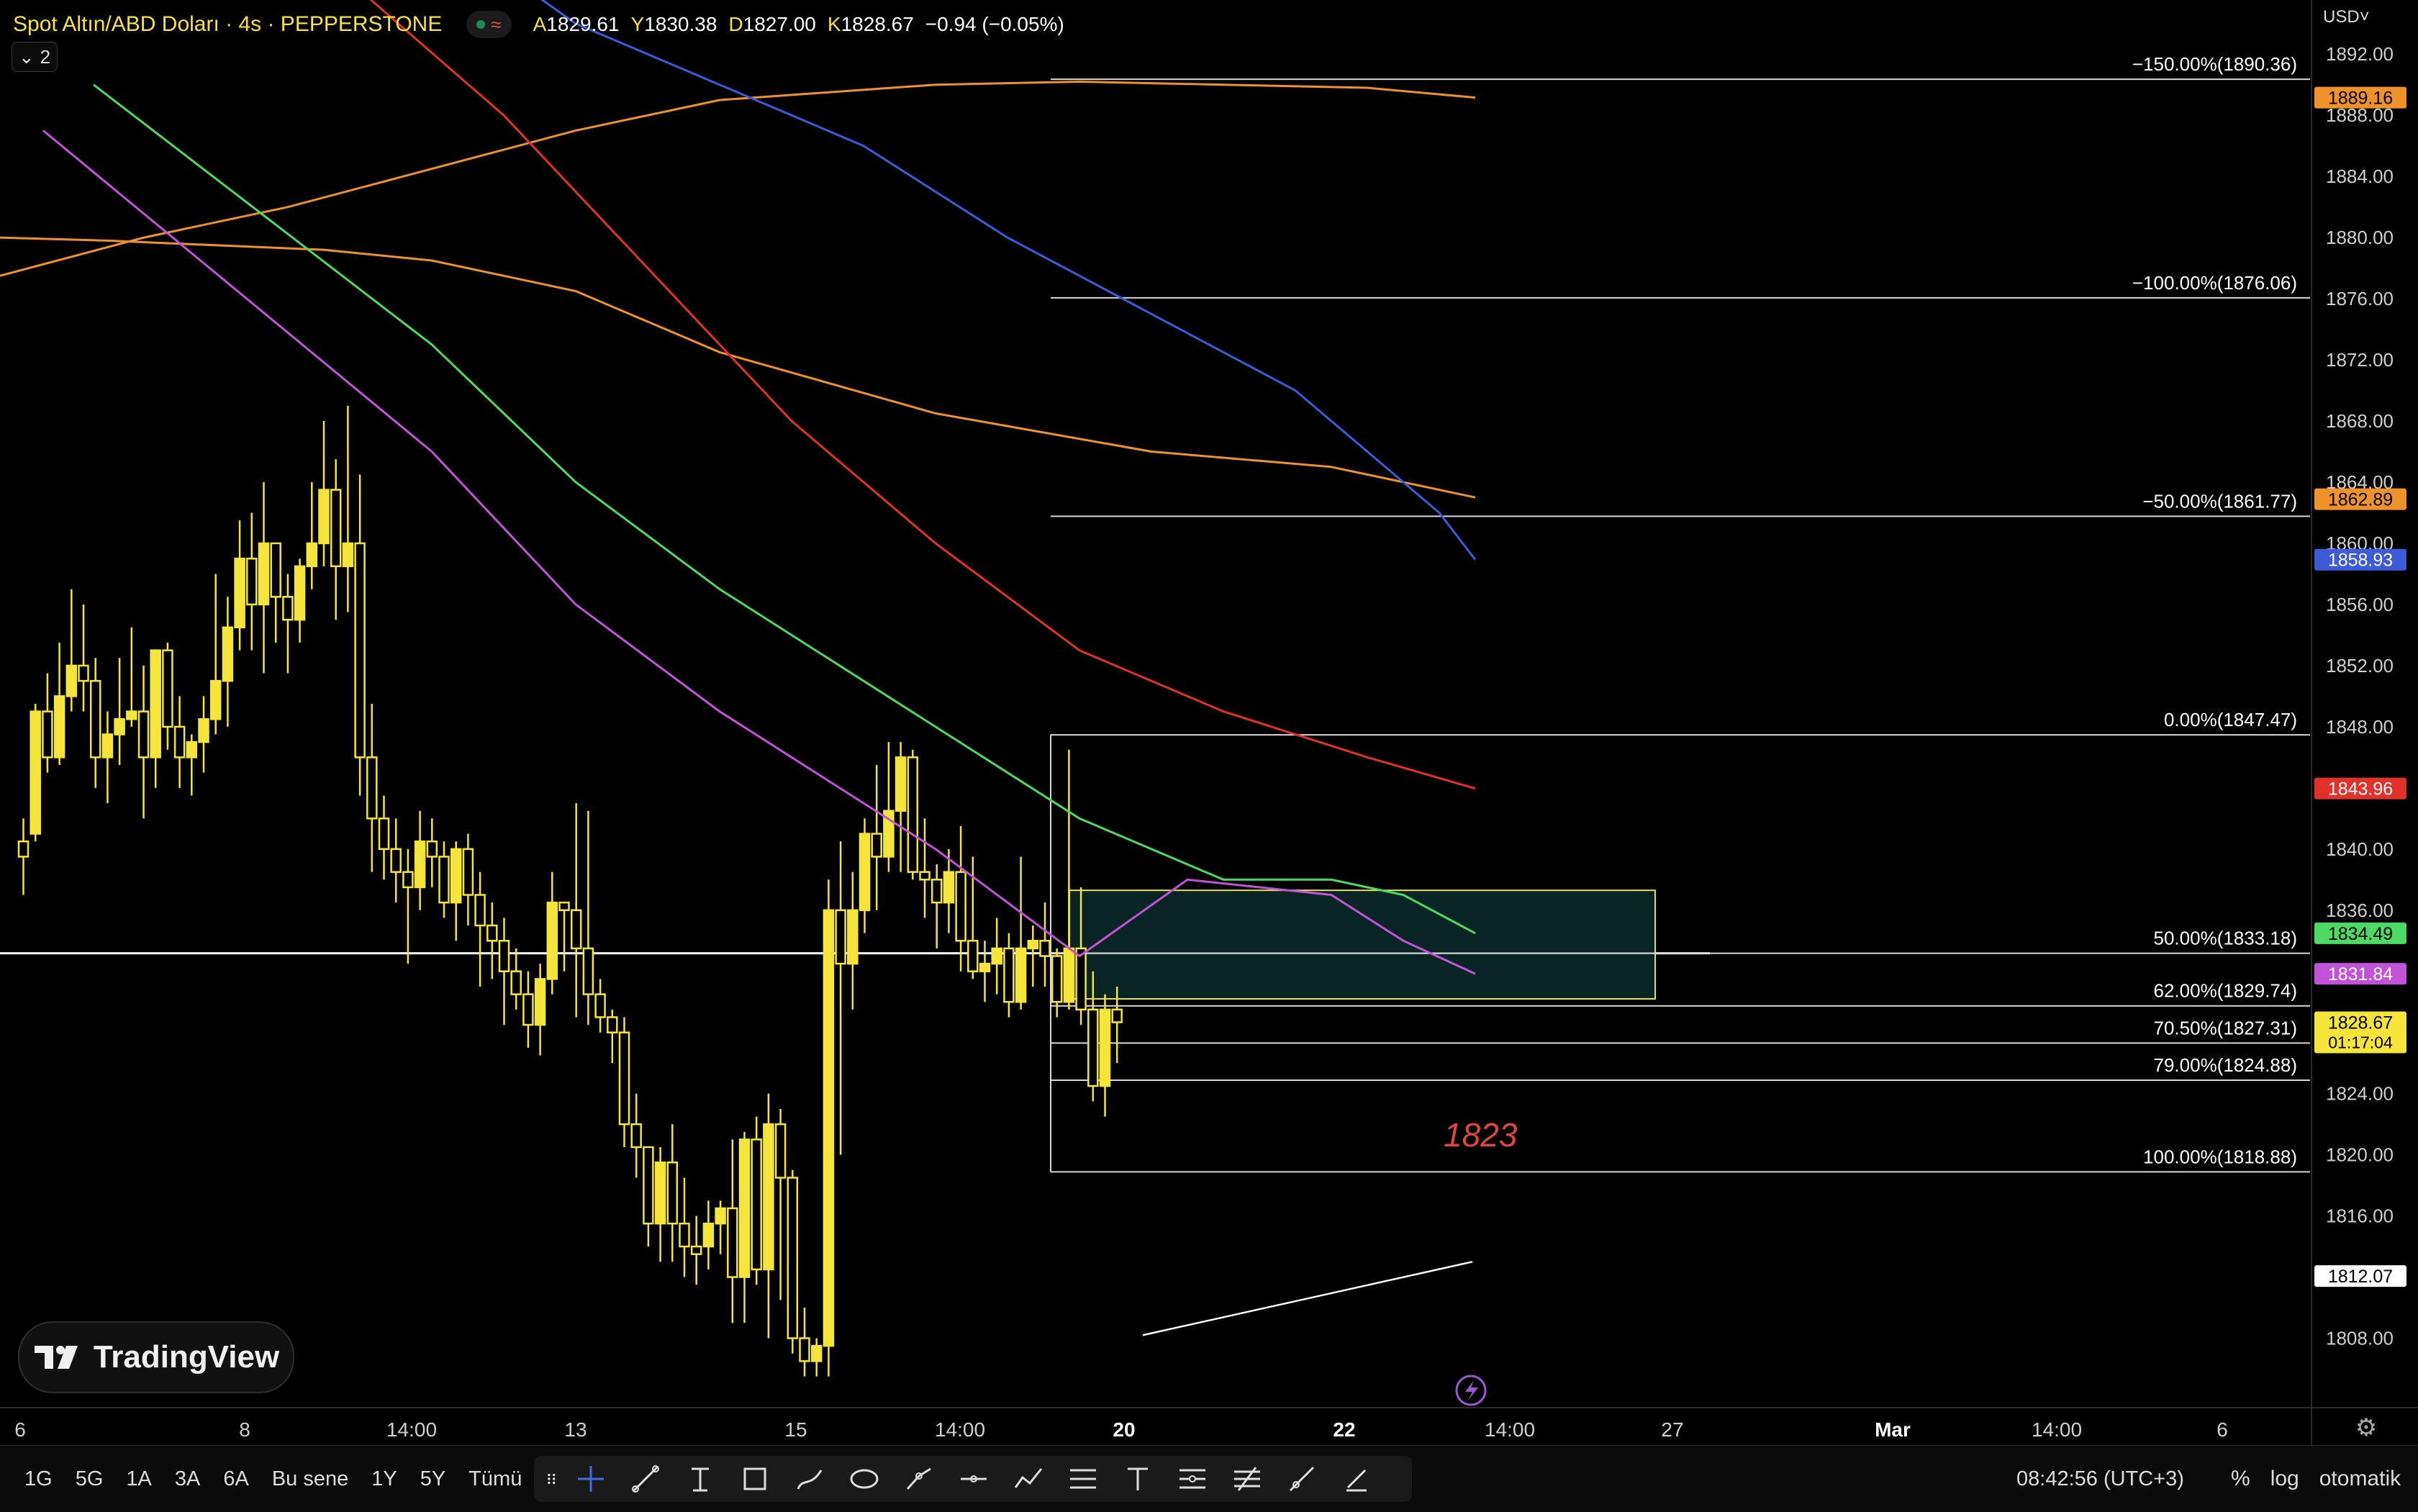  What do you see at coordinates (645, 1479) in the screenshot?
I see `trendline-icon` at bounding box center [645, 1479].